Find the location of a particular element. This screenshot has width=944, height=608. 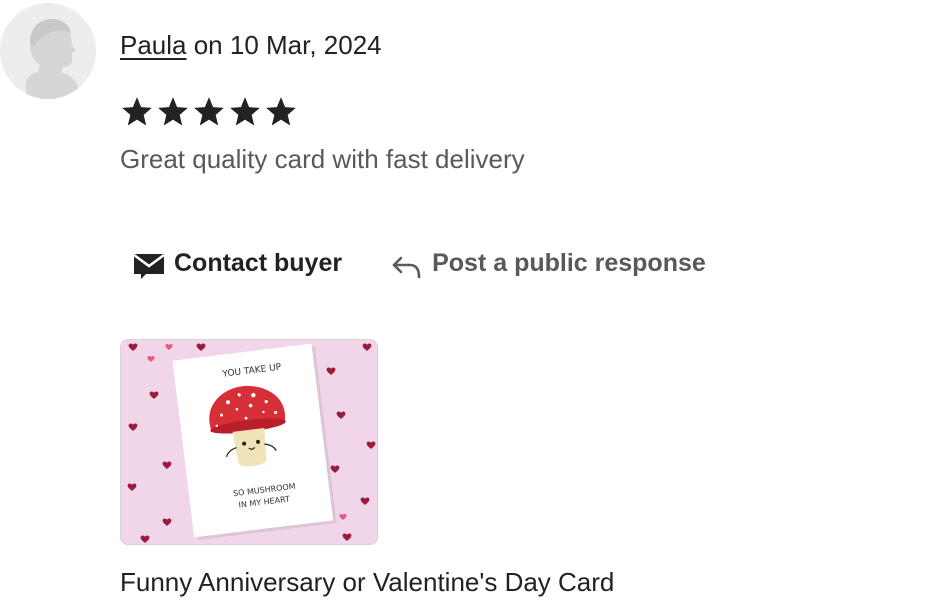

reply-arrow-icon is located at coordinates (407, 267).